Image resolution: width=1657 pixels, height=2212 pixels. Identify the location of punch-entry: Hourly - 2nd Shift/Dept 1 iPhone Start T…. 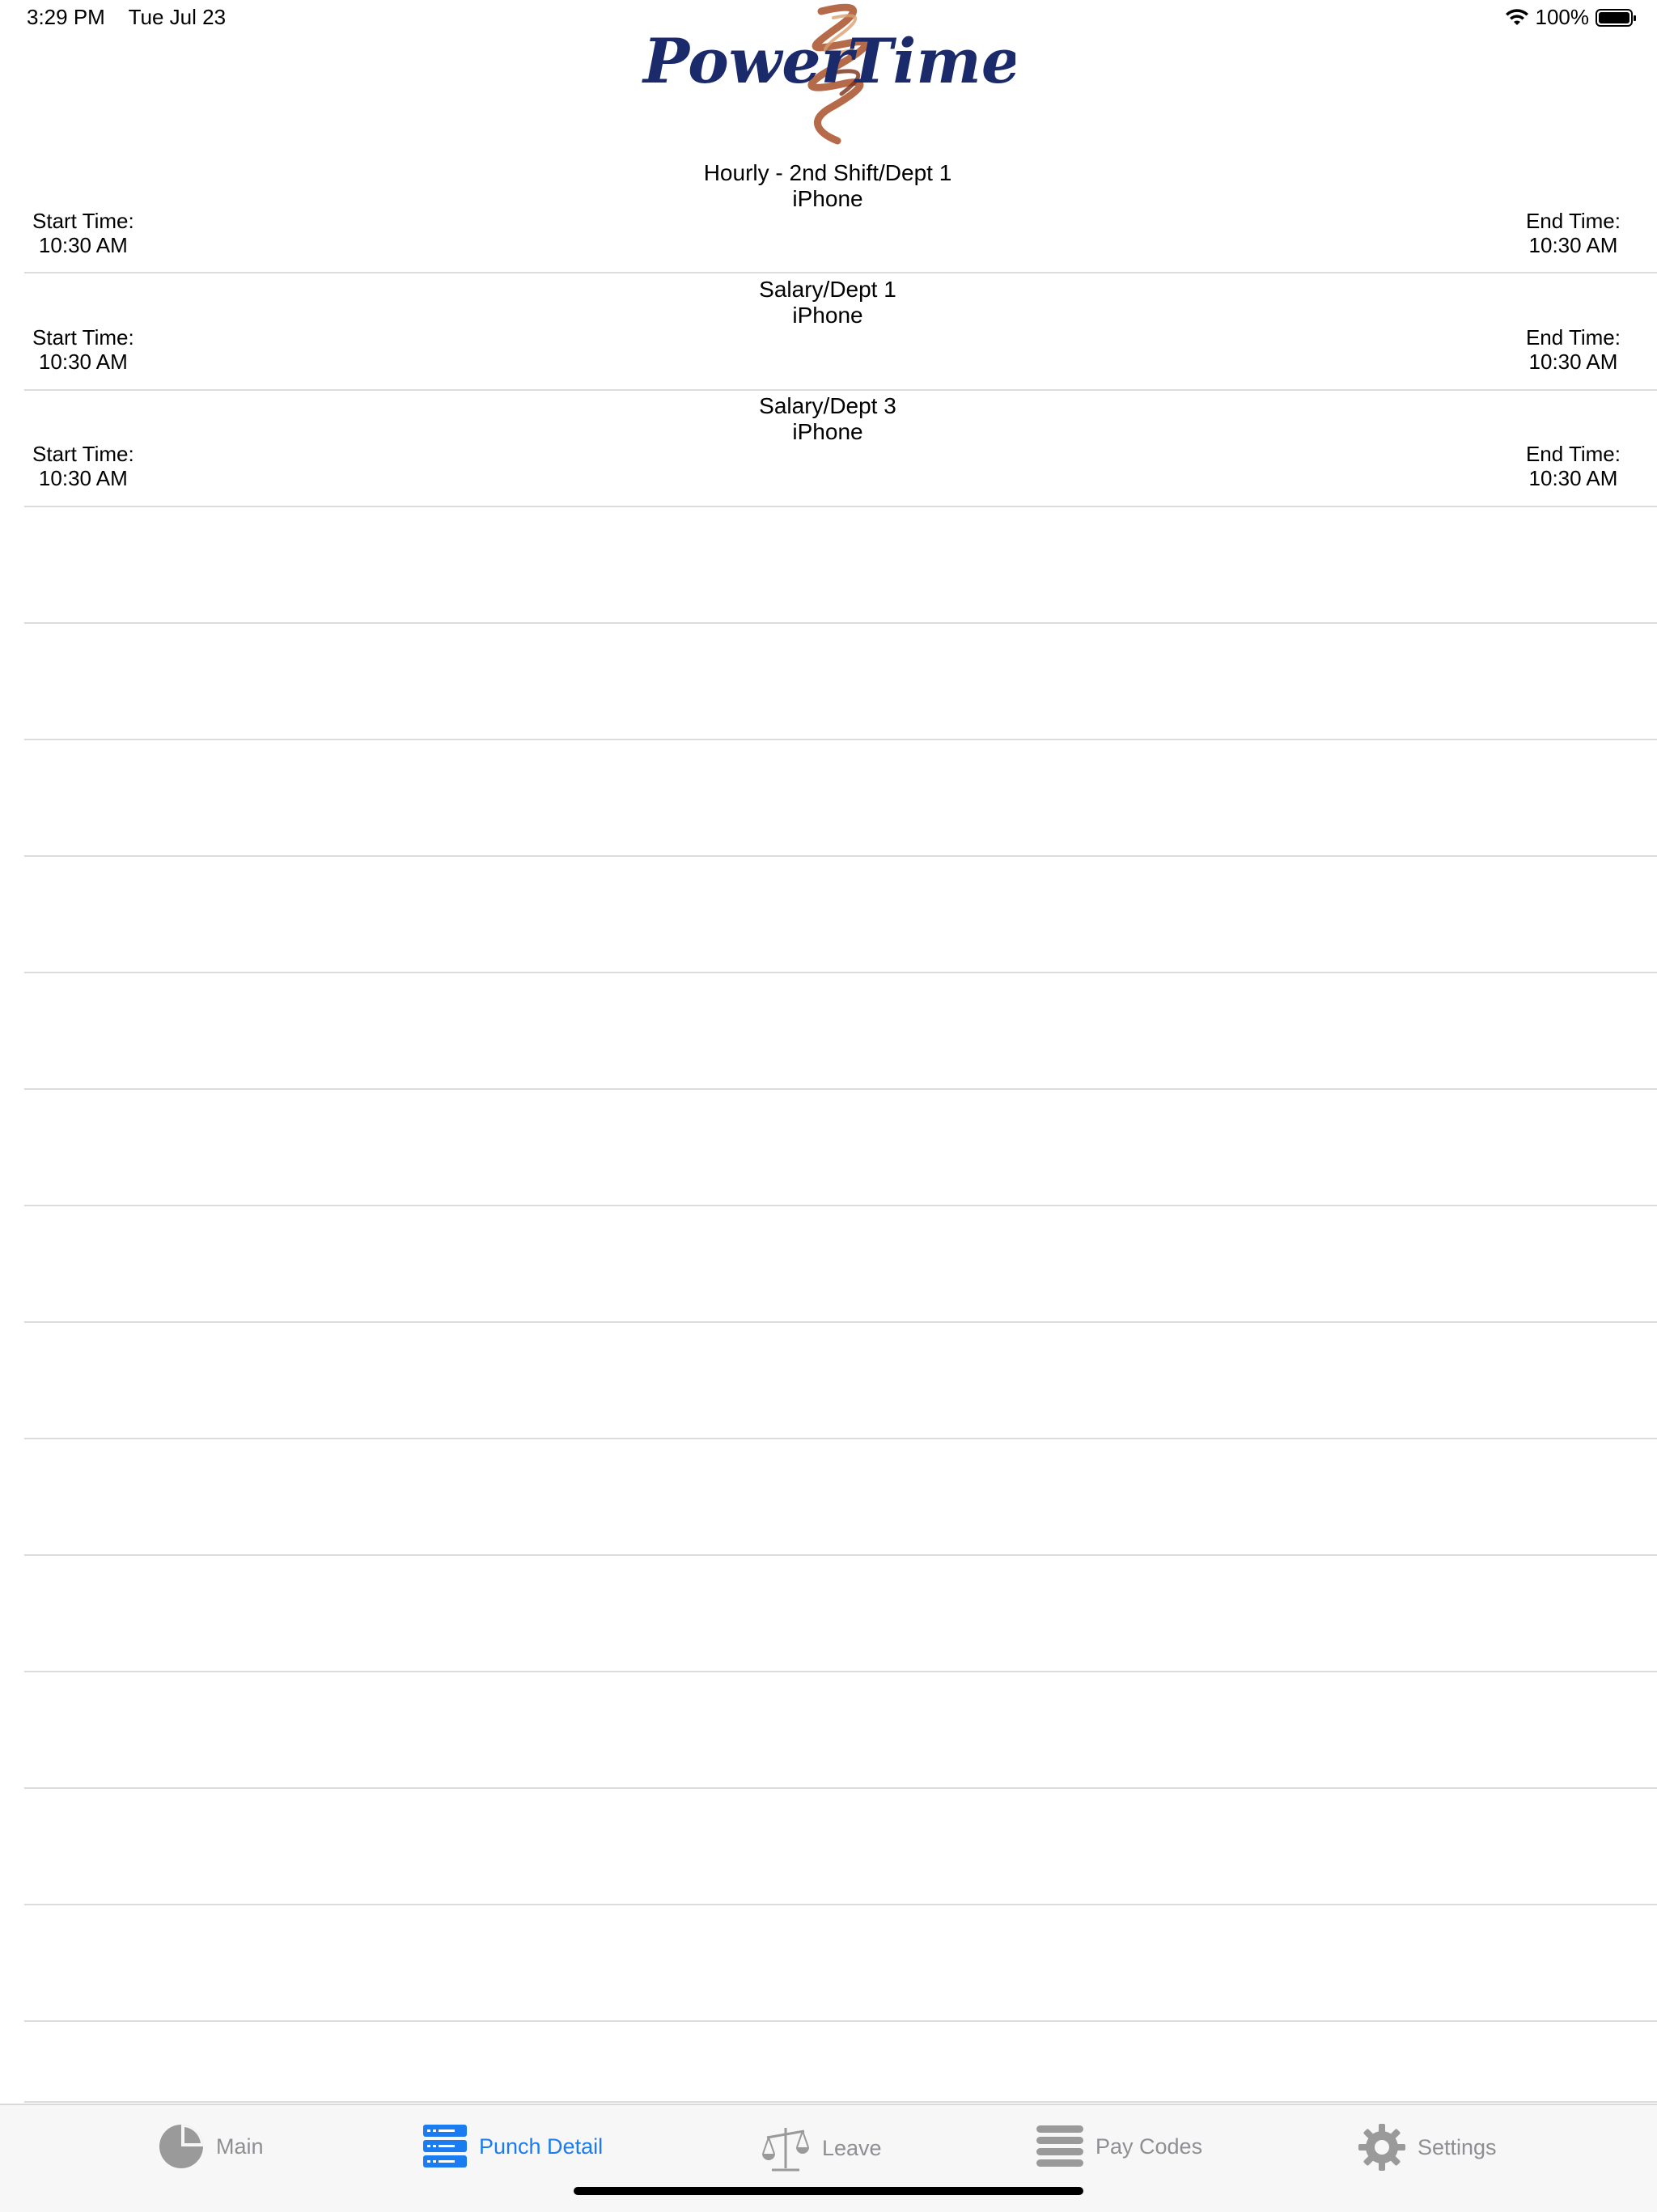
(840, 214).